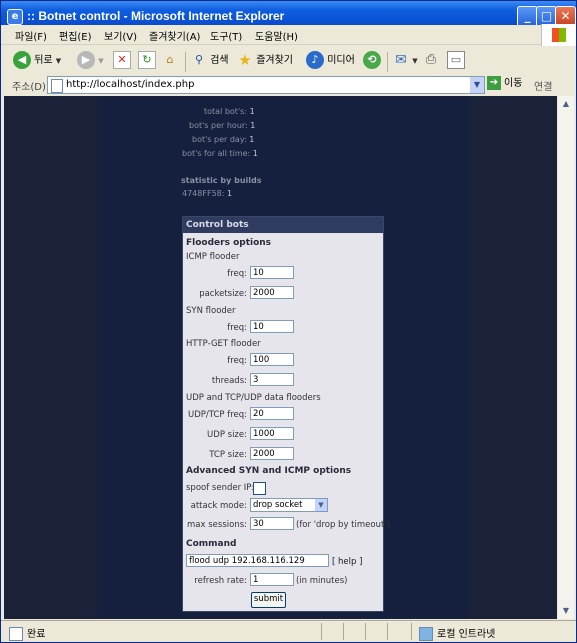 This screenshot has height=643, width=577. Describe the element at coordinates (130, 84) in the screenshot. I see `address-url: http://localhost/index.php` at that location.